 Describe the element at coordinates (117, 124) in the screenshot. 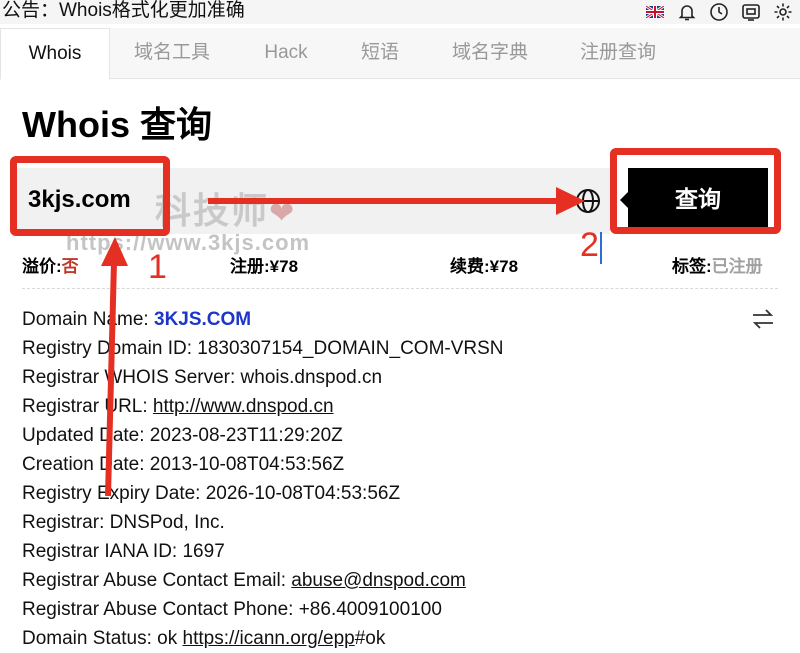

I see `page-title: Whois 查询` at that location.